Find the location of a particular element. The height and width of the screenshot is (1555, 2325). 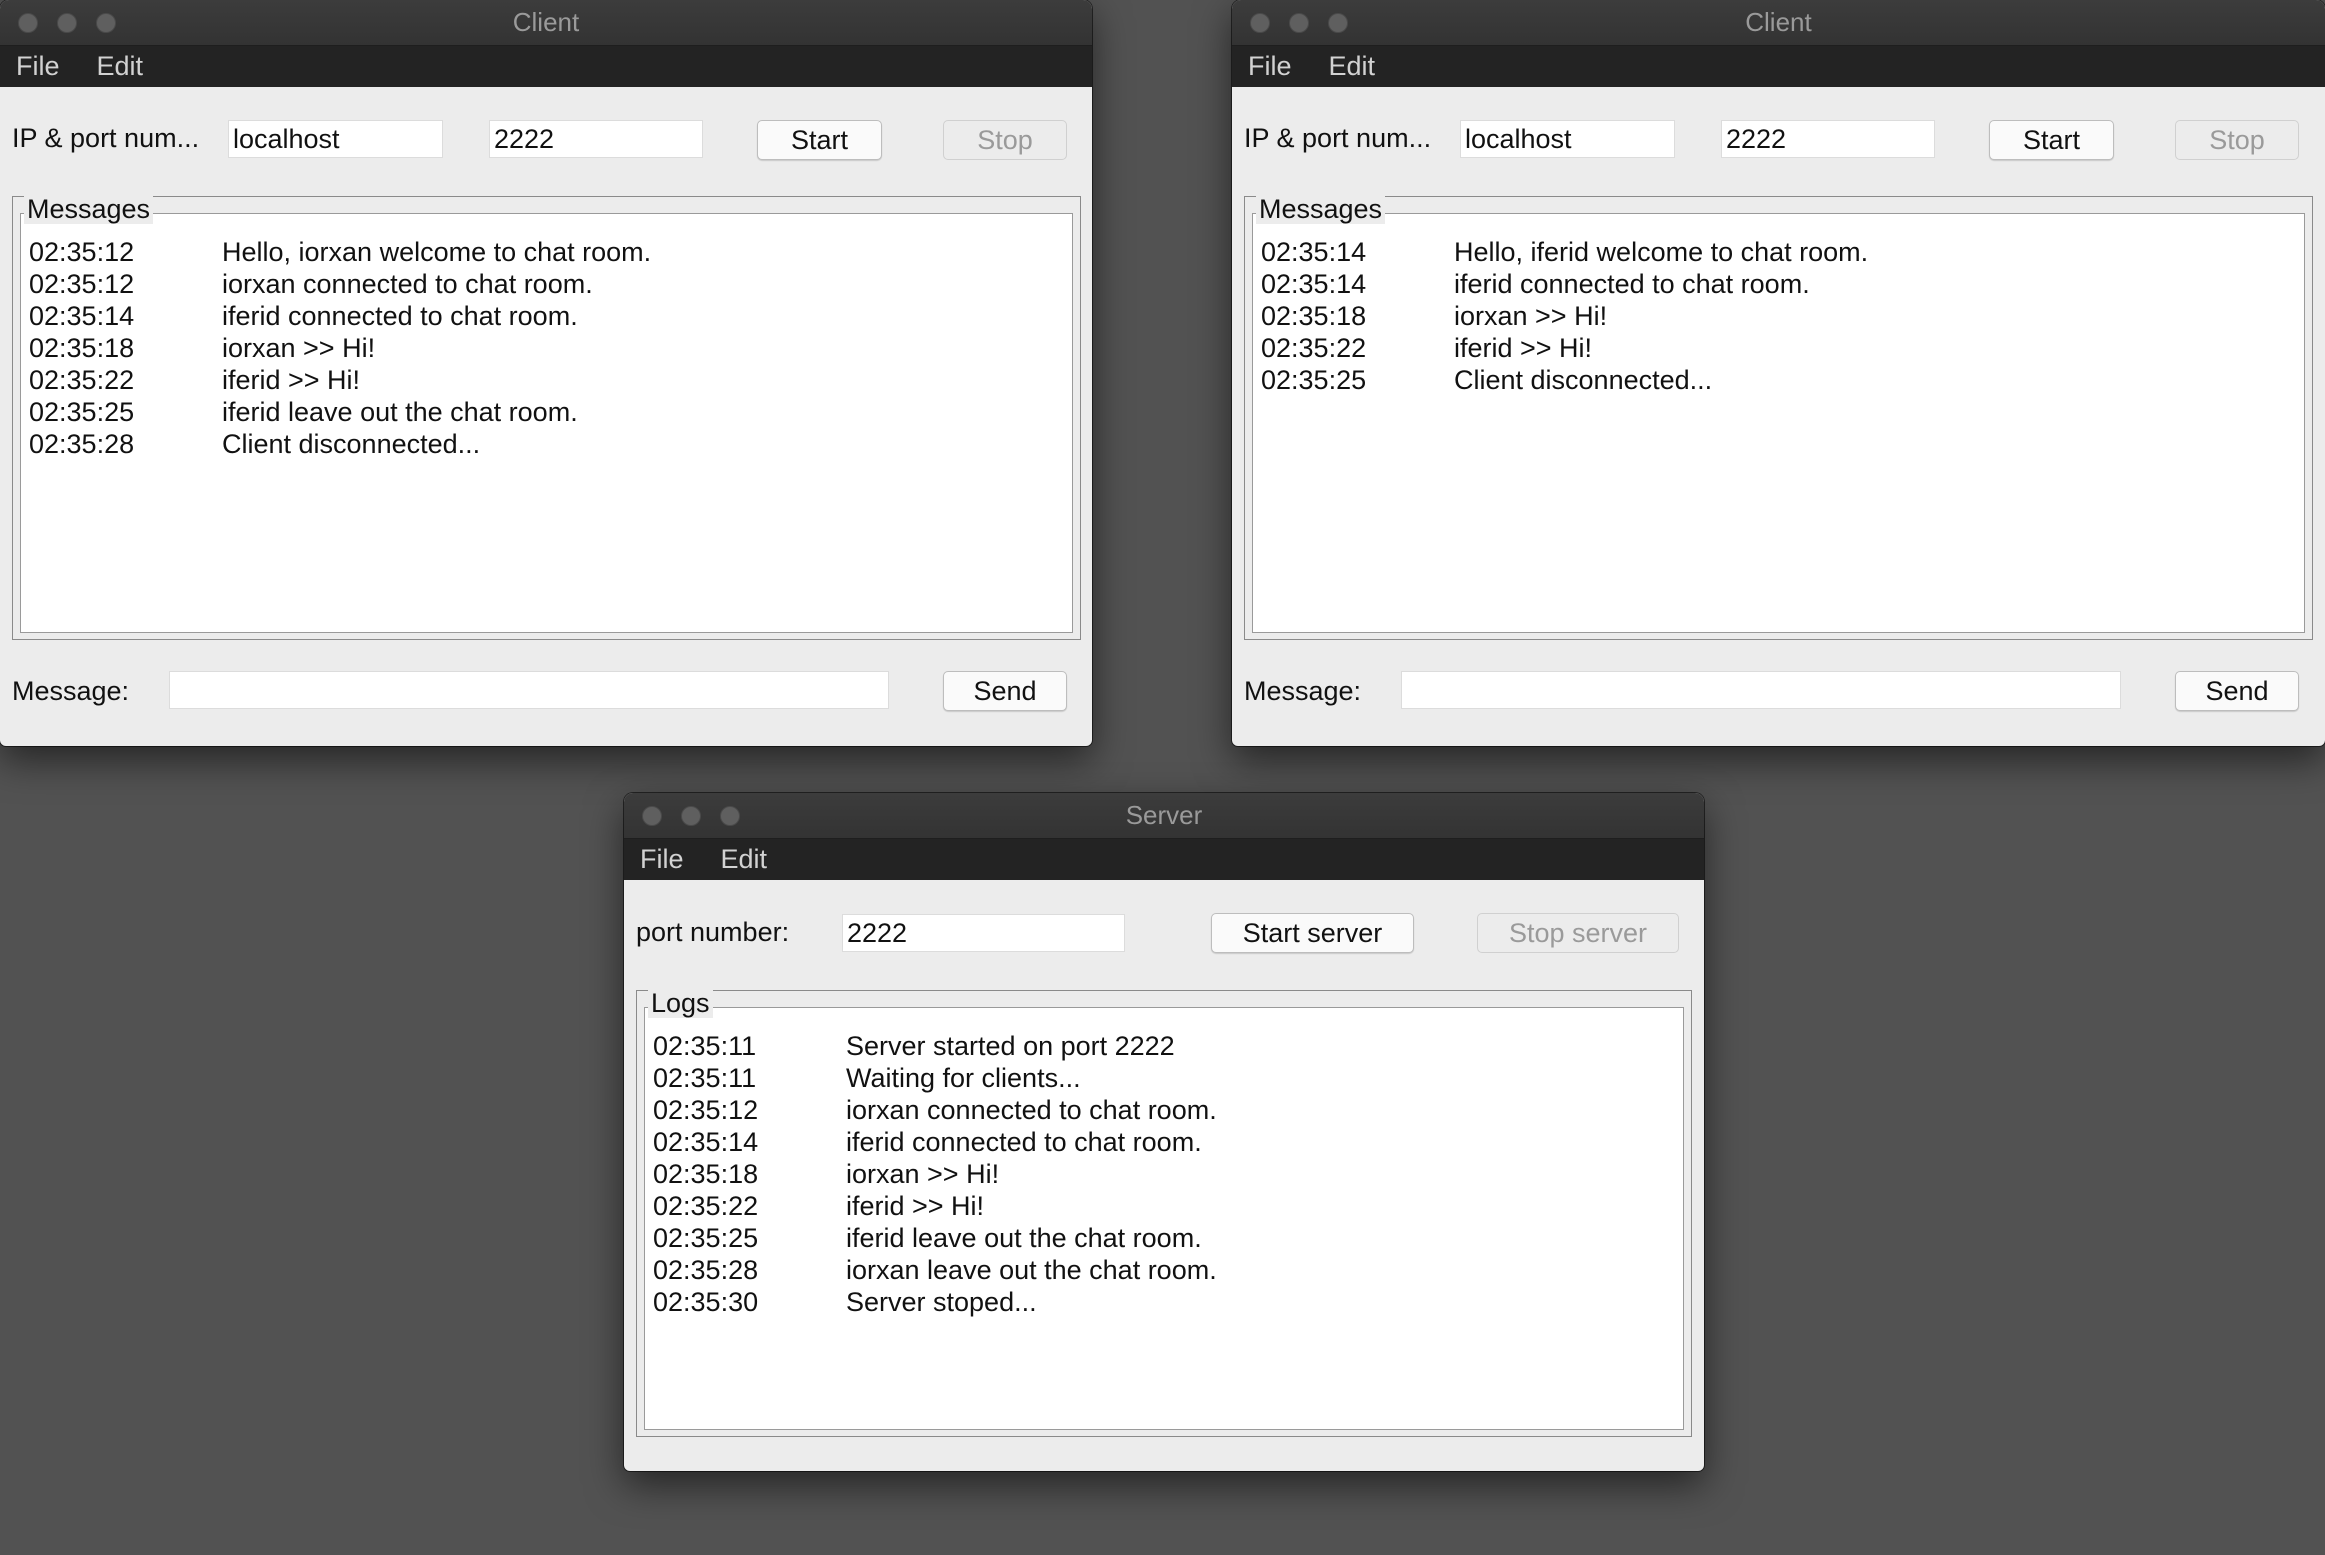

entry-text: Server started on port 2222 is located at coordinates (1010, 1046).